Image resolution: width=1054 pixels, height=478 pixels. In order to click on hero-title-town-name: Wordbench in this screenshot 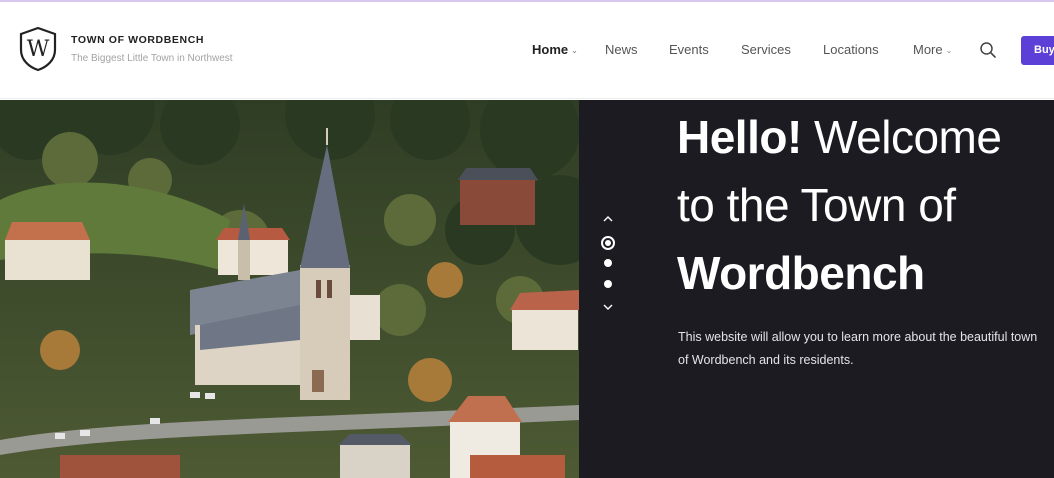, I will do `click(801, 273)`.